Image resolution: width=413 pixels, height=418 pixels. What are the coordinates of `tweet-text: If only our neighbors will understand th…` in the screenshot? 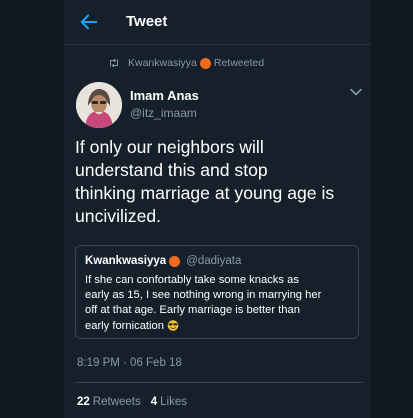 It's located at (205, 181).